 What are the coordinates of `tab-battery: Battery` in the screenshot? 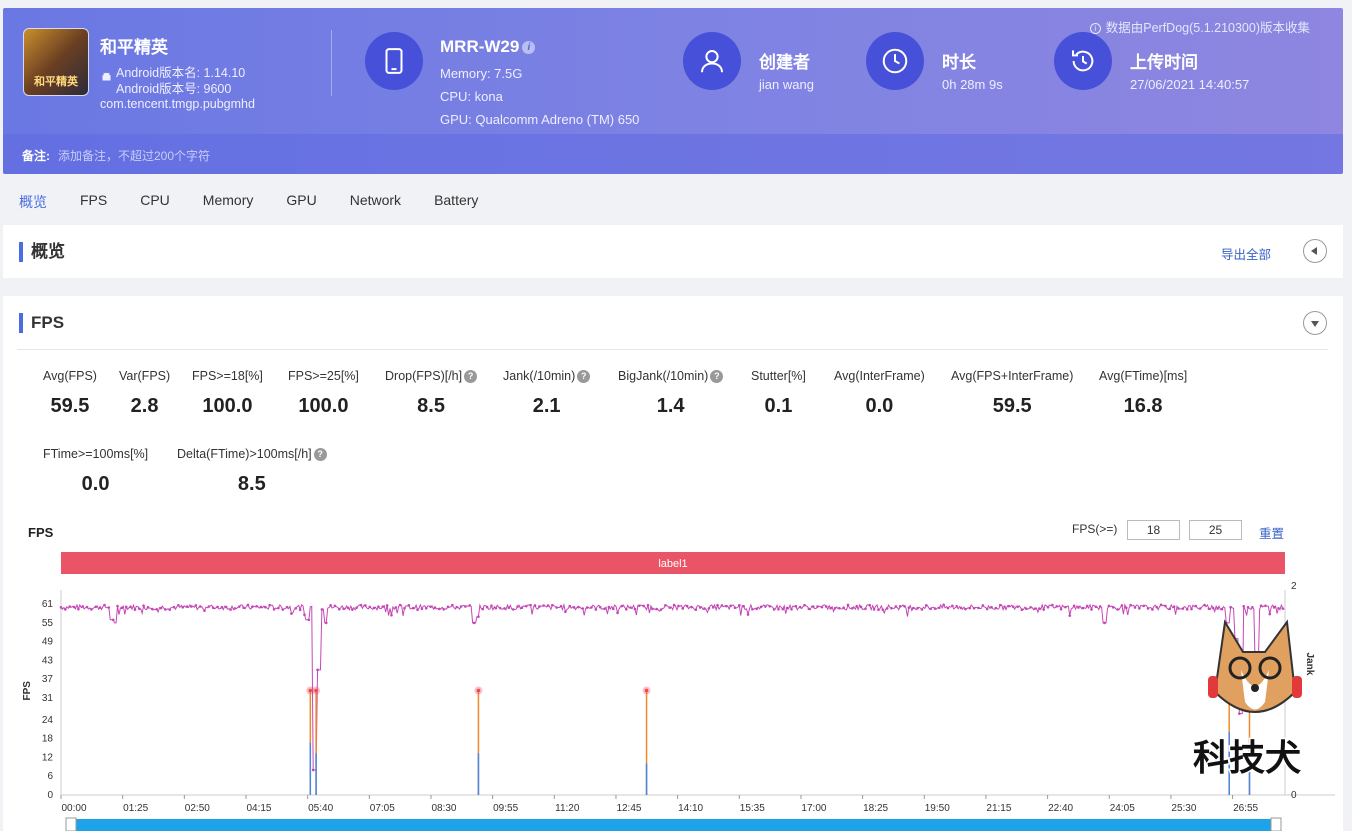 It's located at (456, 202).